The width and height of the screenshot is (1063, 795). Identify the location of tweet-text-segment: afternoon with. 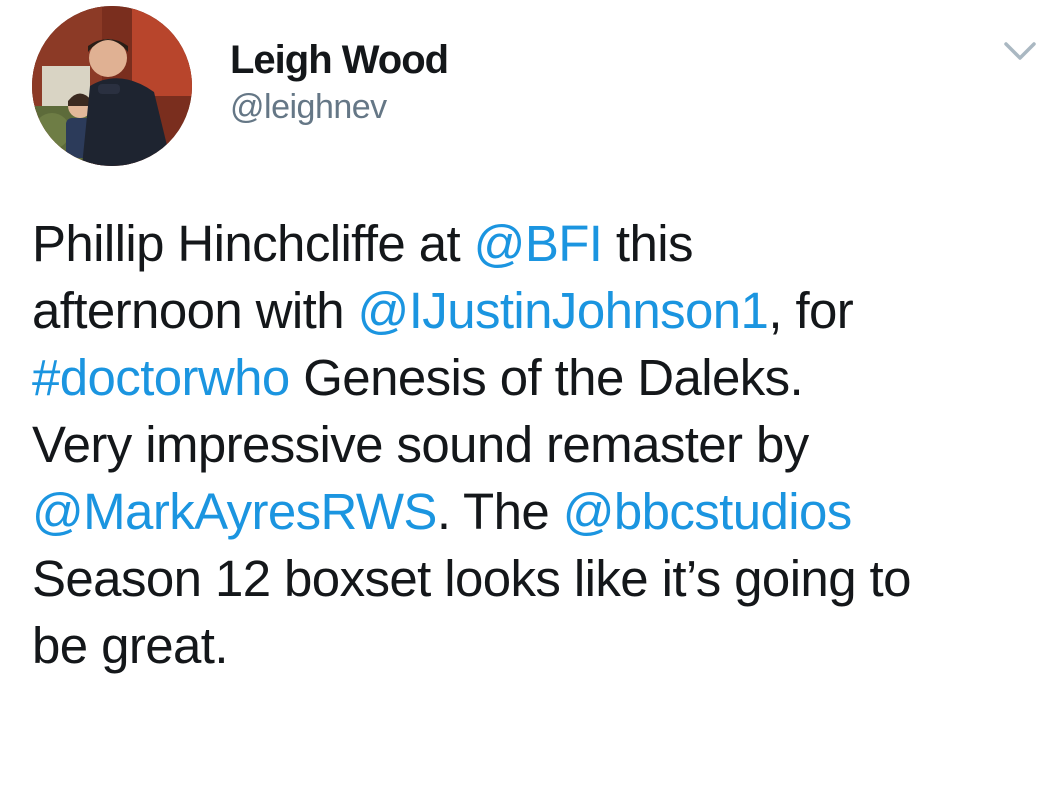
(195, 310).